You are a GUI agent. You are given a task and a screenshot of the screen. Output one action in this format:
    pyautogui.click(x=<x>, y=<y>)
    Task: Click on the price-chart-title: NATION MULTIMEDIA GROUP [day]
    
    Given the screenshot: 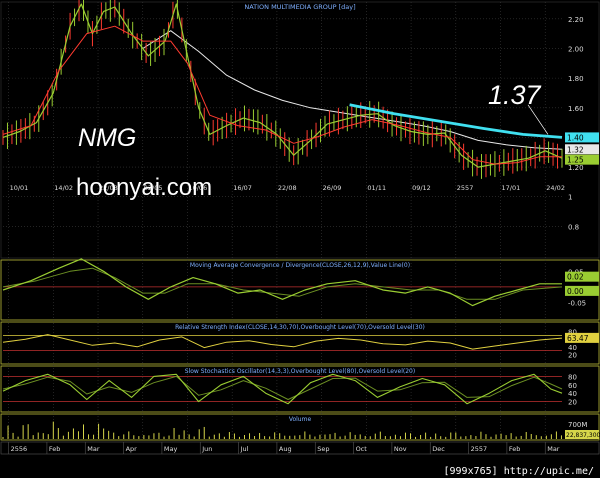 What is the action you would take?
    pyautogui.click(x=299, y=7)
    